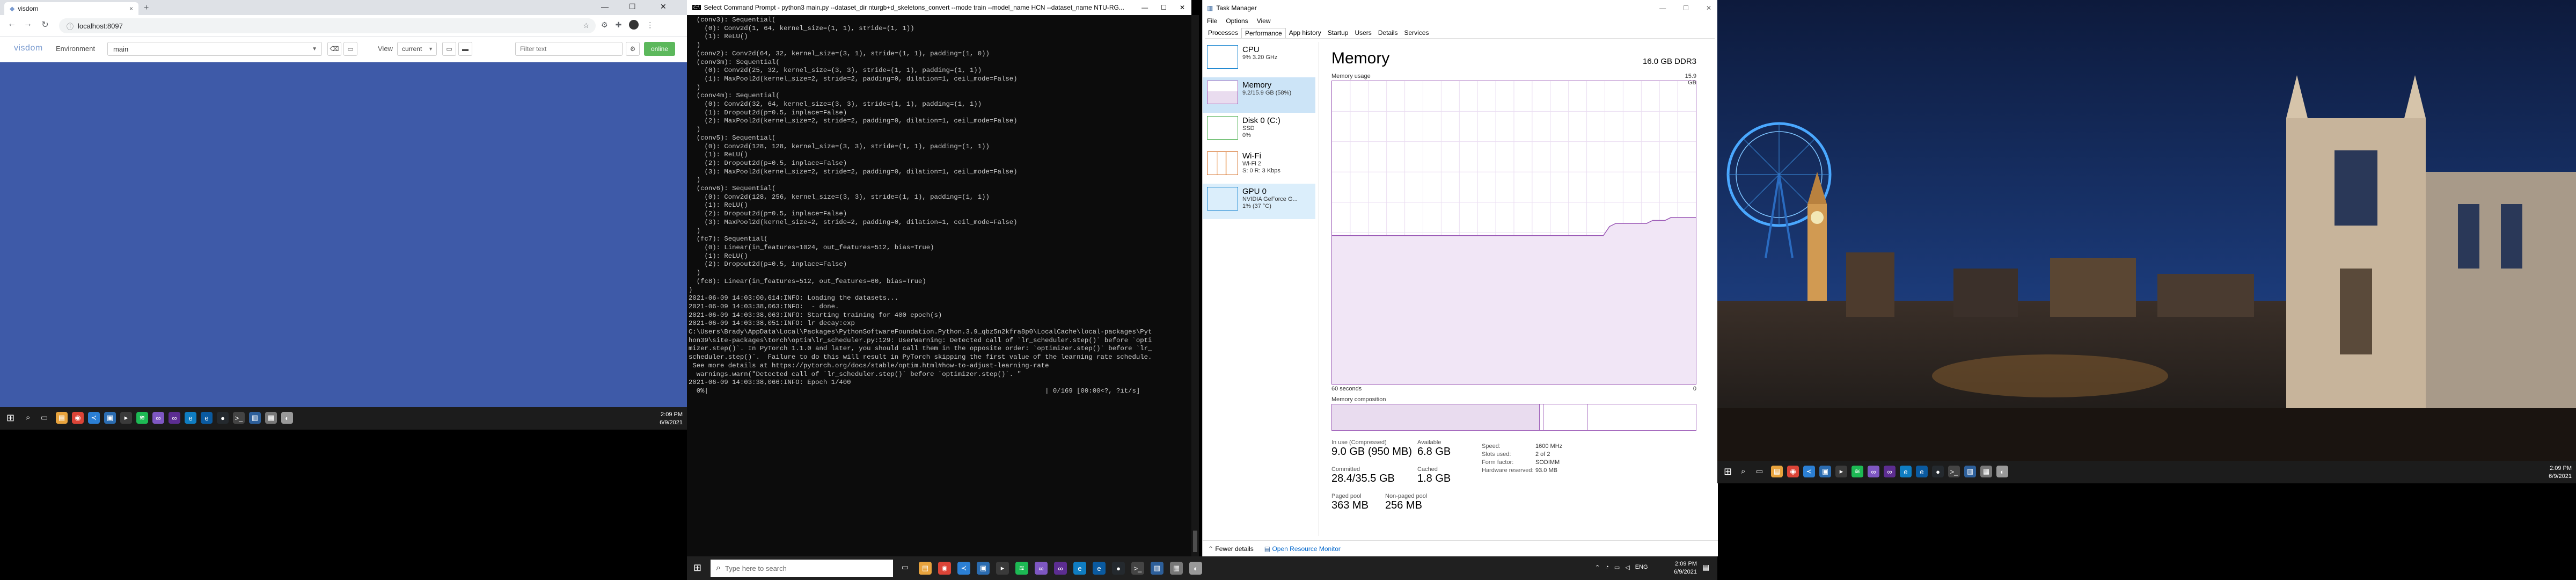  What do you see at coordinates (1641, 567) in the screenshot?
I see `language-icon: ENG` at bounding box center [1641, 567].